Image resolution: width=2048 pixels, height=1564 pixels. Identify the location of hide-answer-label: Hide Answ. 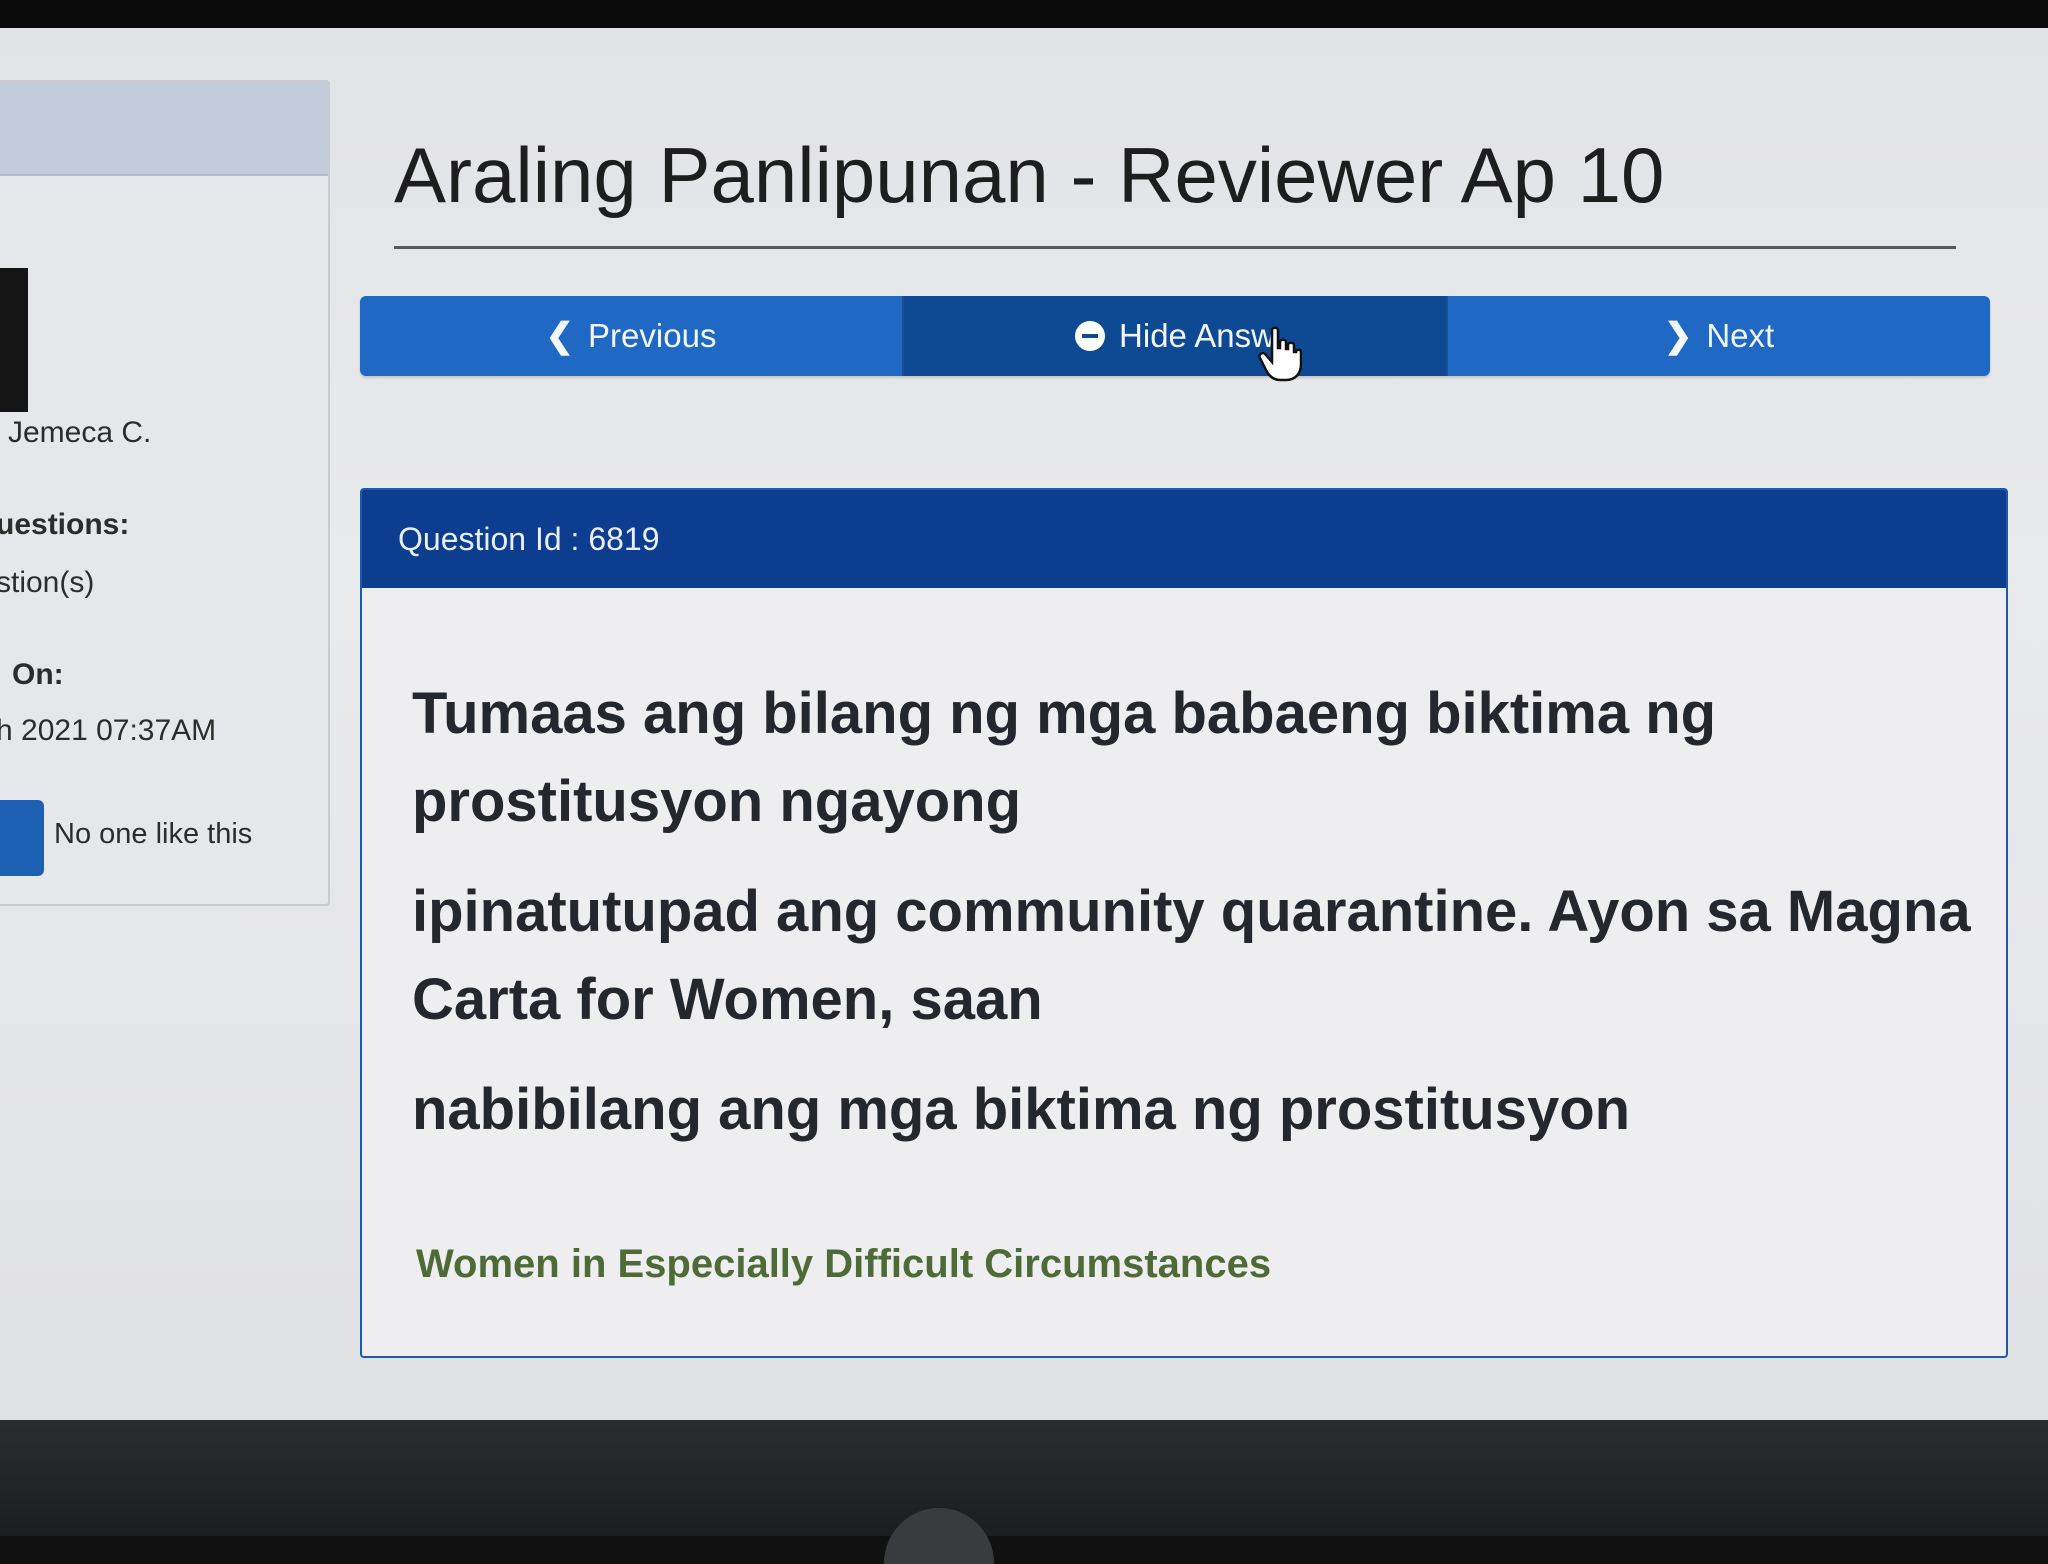
(1197, 335).